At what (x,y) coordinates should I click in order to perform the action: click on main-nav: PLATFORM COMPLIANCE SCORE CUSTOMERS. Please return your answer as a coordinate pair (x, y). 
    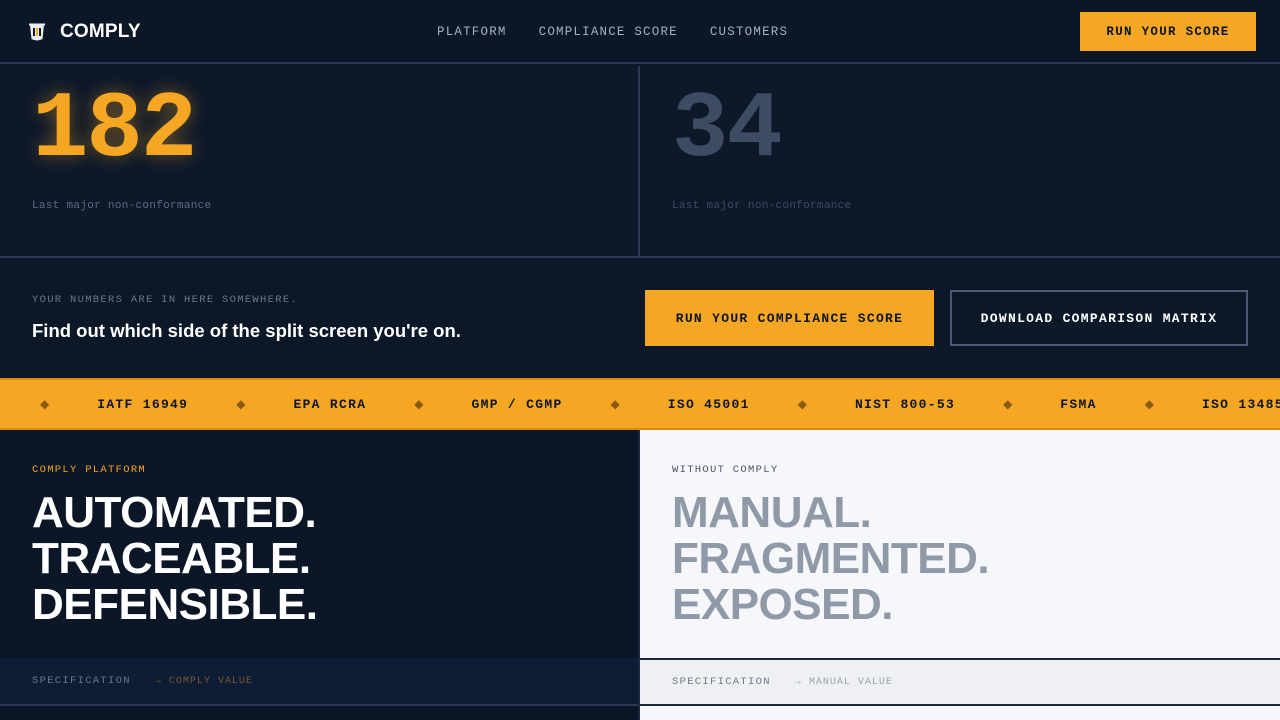
    Looking at the image, I should click on (612, 32).